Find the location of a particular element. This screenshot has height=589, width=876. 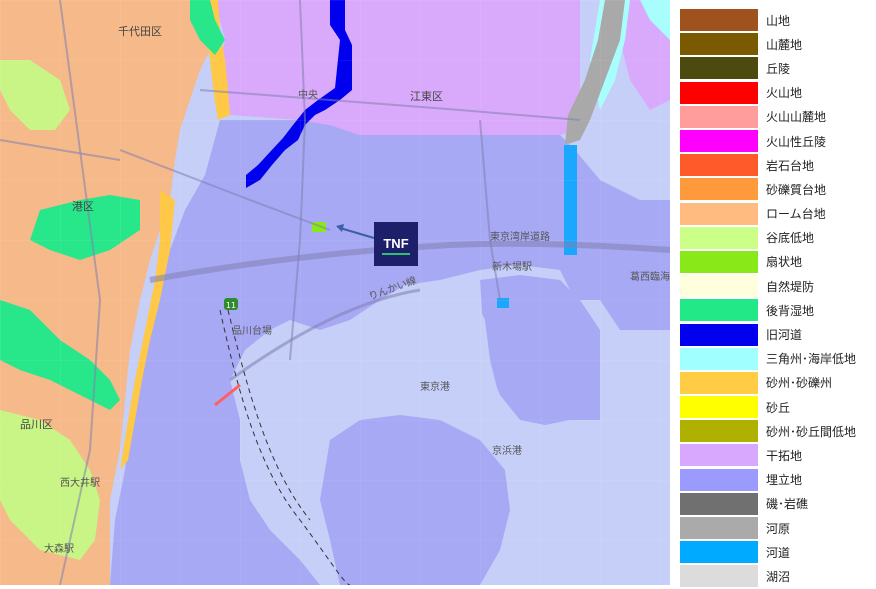

legend-label: 磯･岩礁 is located at coordinates (787, 504).